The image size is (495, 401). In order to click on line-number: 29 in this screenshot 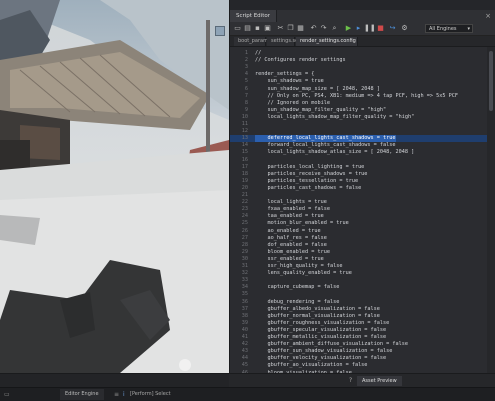, I will do `click(244, 251)`.